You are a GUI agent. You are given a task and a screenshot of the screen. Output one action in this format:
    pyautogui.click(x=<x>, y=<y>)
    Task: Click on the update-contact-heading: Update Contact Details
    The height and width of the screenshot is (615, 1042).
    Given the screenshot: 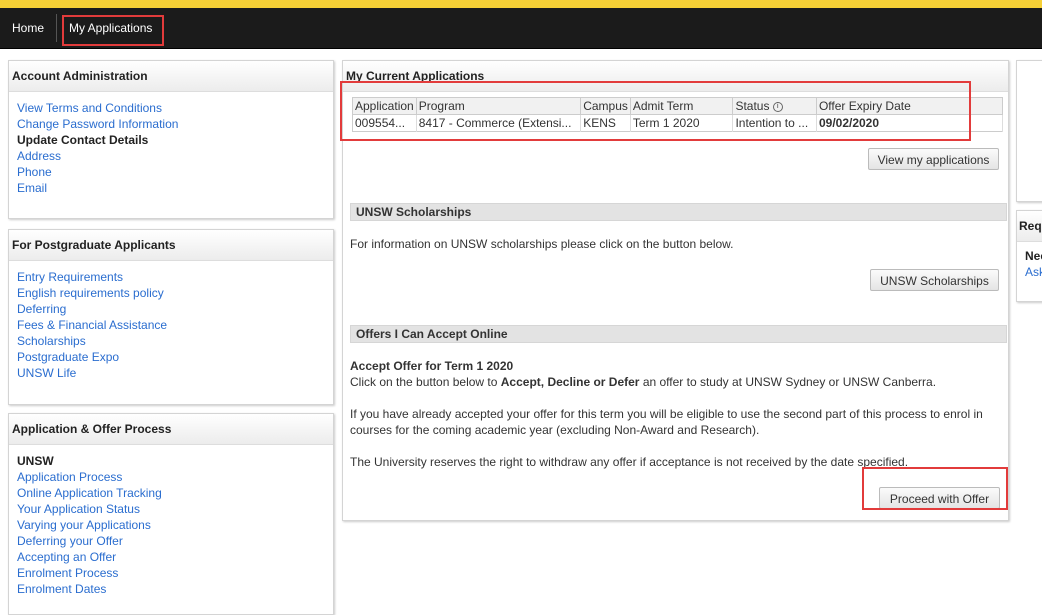 What is the action you would take?
    pyautogui.click(x=83, y=140)
    